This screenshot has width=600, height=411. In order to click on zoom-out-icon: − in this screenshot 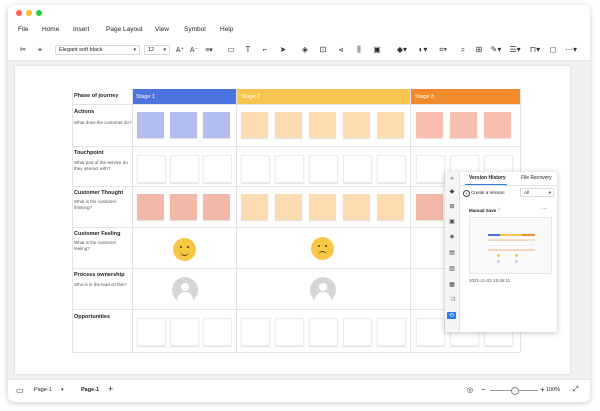, I will do `click(483, 389)`.